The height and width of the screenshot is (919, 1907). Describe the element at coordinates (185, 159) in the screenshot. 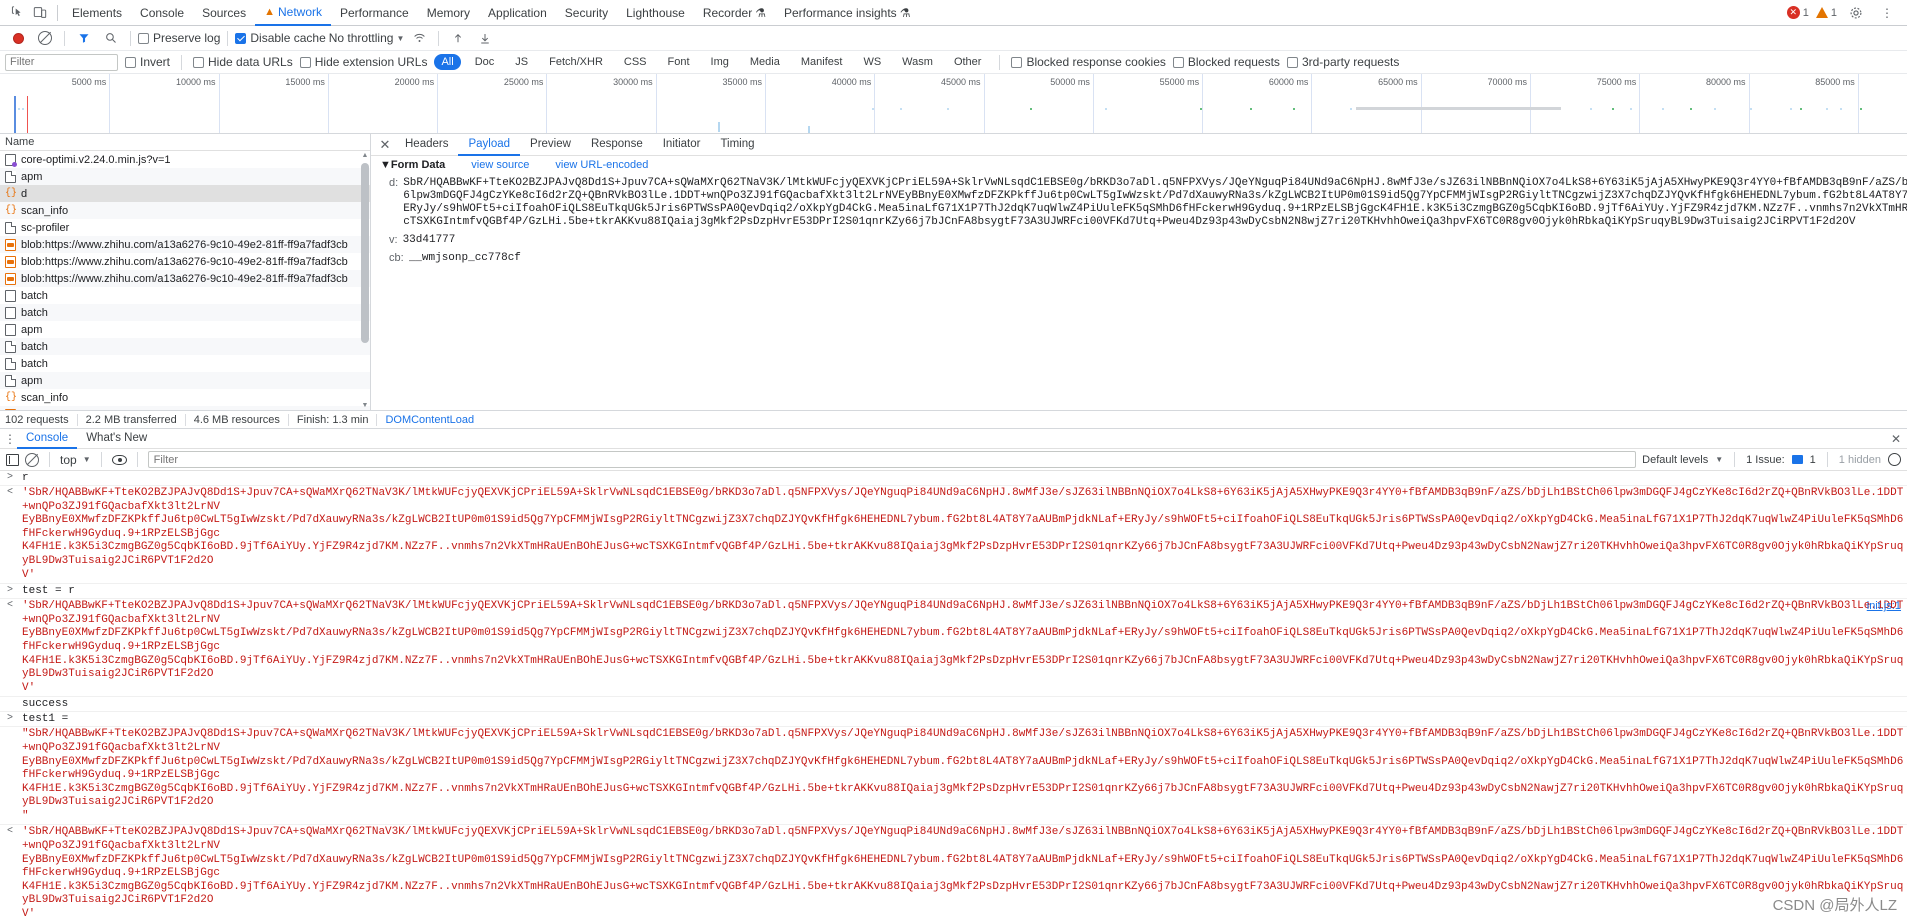

I see `request-row: core-optimi.v2.24.0.min.js?v=1` at that location.